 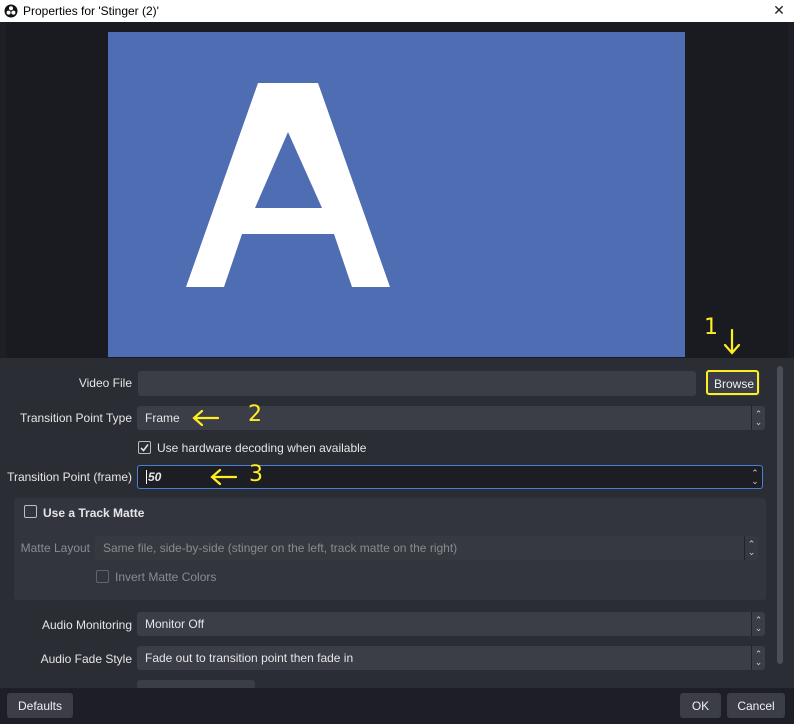 I want to click on bottom-bar, so click(x=397, y=706).